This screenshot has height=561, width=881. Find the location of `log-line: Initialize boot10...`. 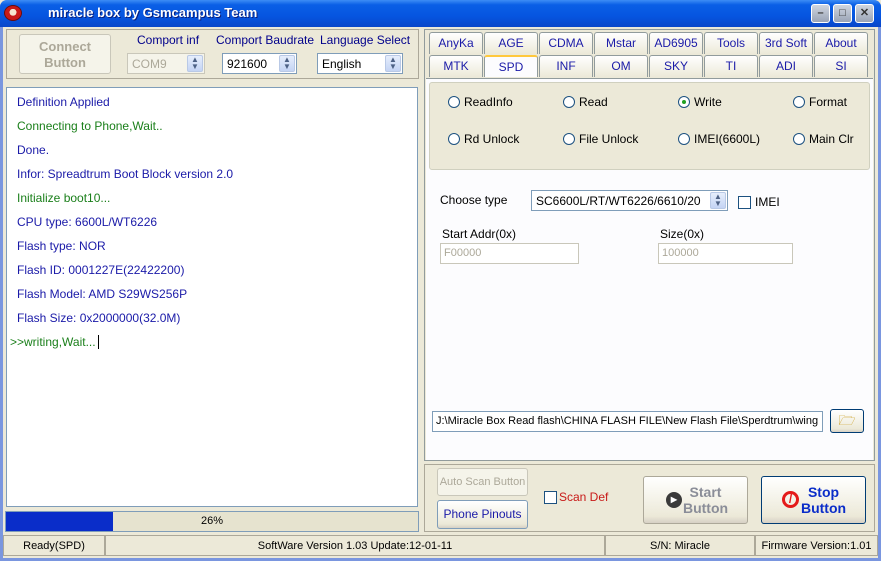

log-line: Initialize boot10... is located at coordinates (64, 198).